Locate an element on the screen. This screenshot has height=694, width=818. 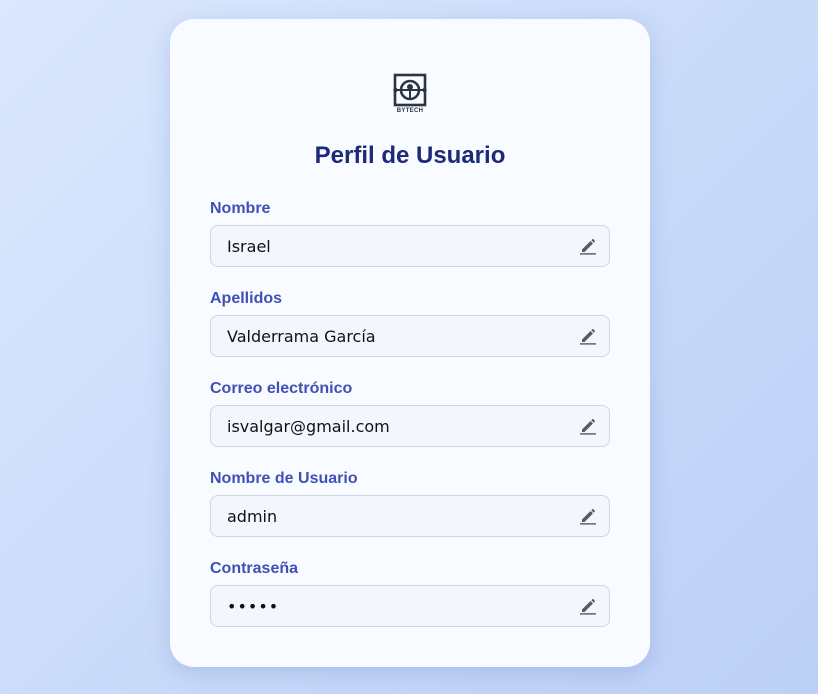
username-input-box is located at coordinates (410, 516).